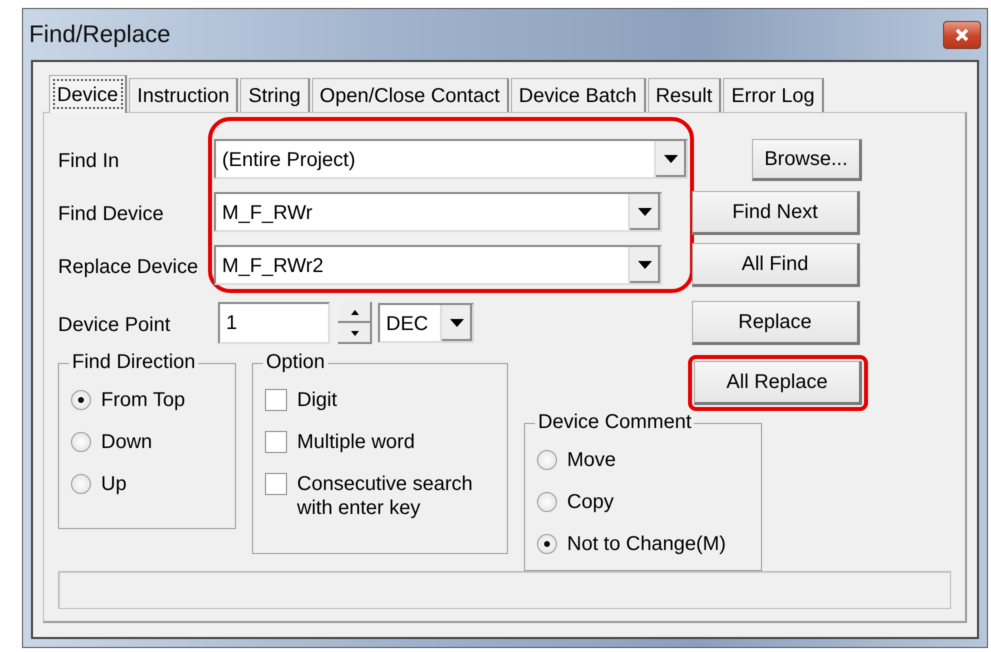 This screenshot has height=652, width=991. I want to click on combo-box: M_F_RWr, so click(438, 212).